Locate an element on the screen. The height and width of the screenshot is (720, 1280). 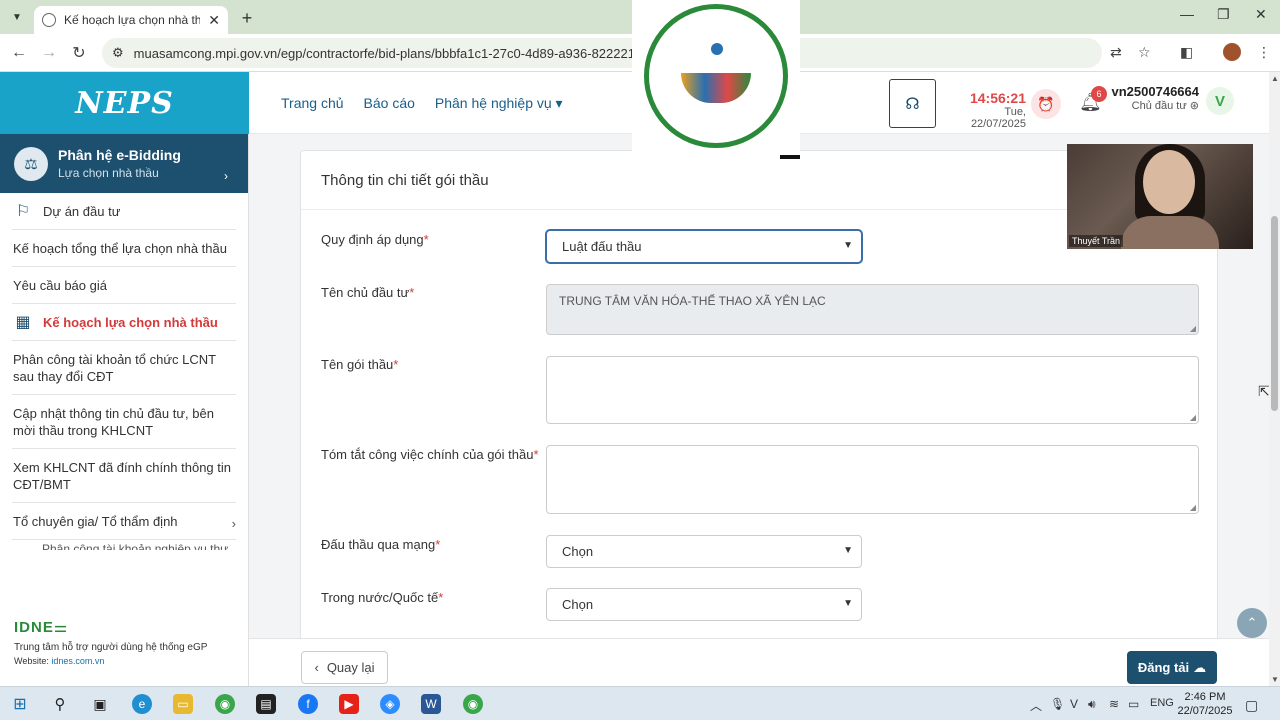
sidebar-item-bid-plan: ▦ Kế hoạch lựa chọn nhà thầu is located at coordinates (124, 322).